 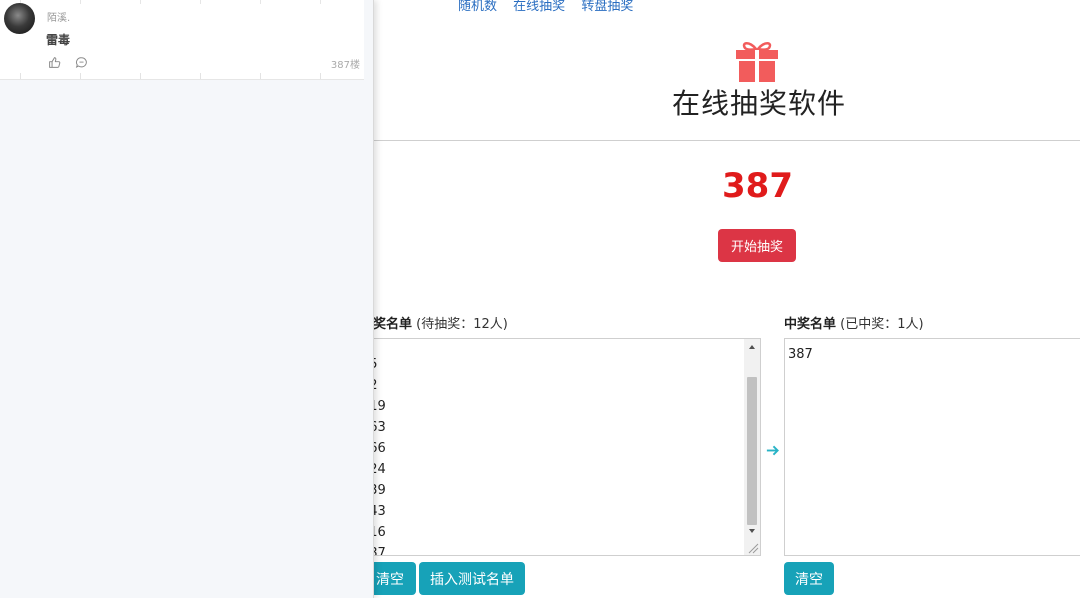 I want to click on winners-textarea: 387, so click(x=932, y=447).